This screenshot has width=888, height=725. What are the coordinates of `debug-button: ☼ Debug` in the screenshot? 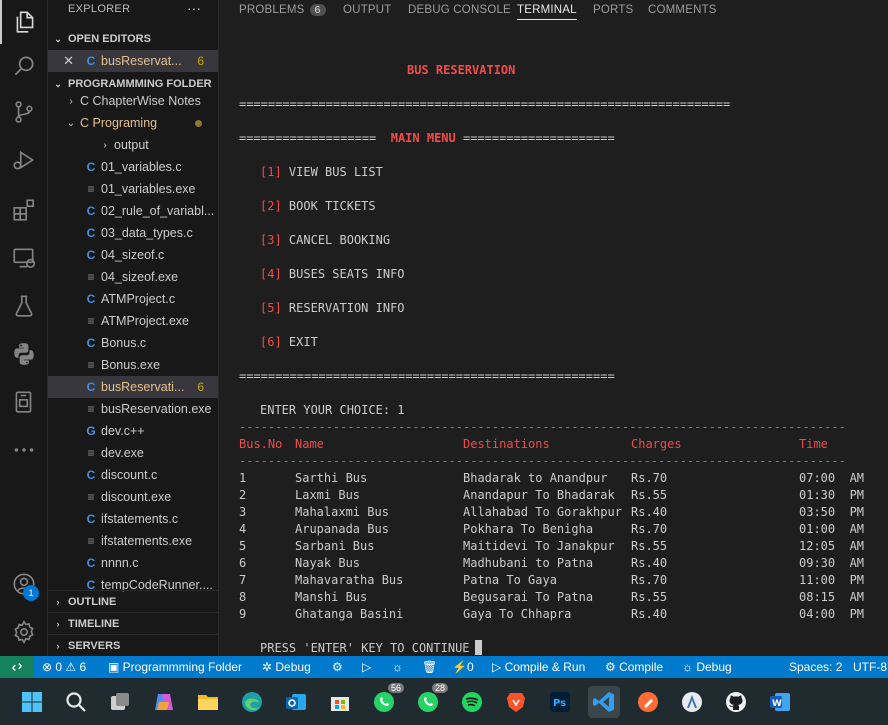 It's located at (707, 667).